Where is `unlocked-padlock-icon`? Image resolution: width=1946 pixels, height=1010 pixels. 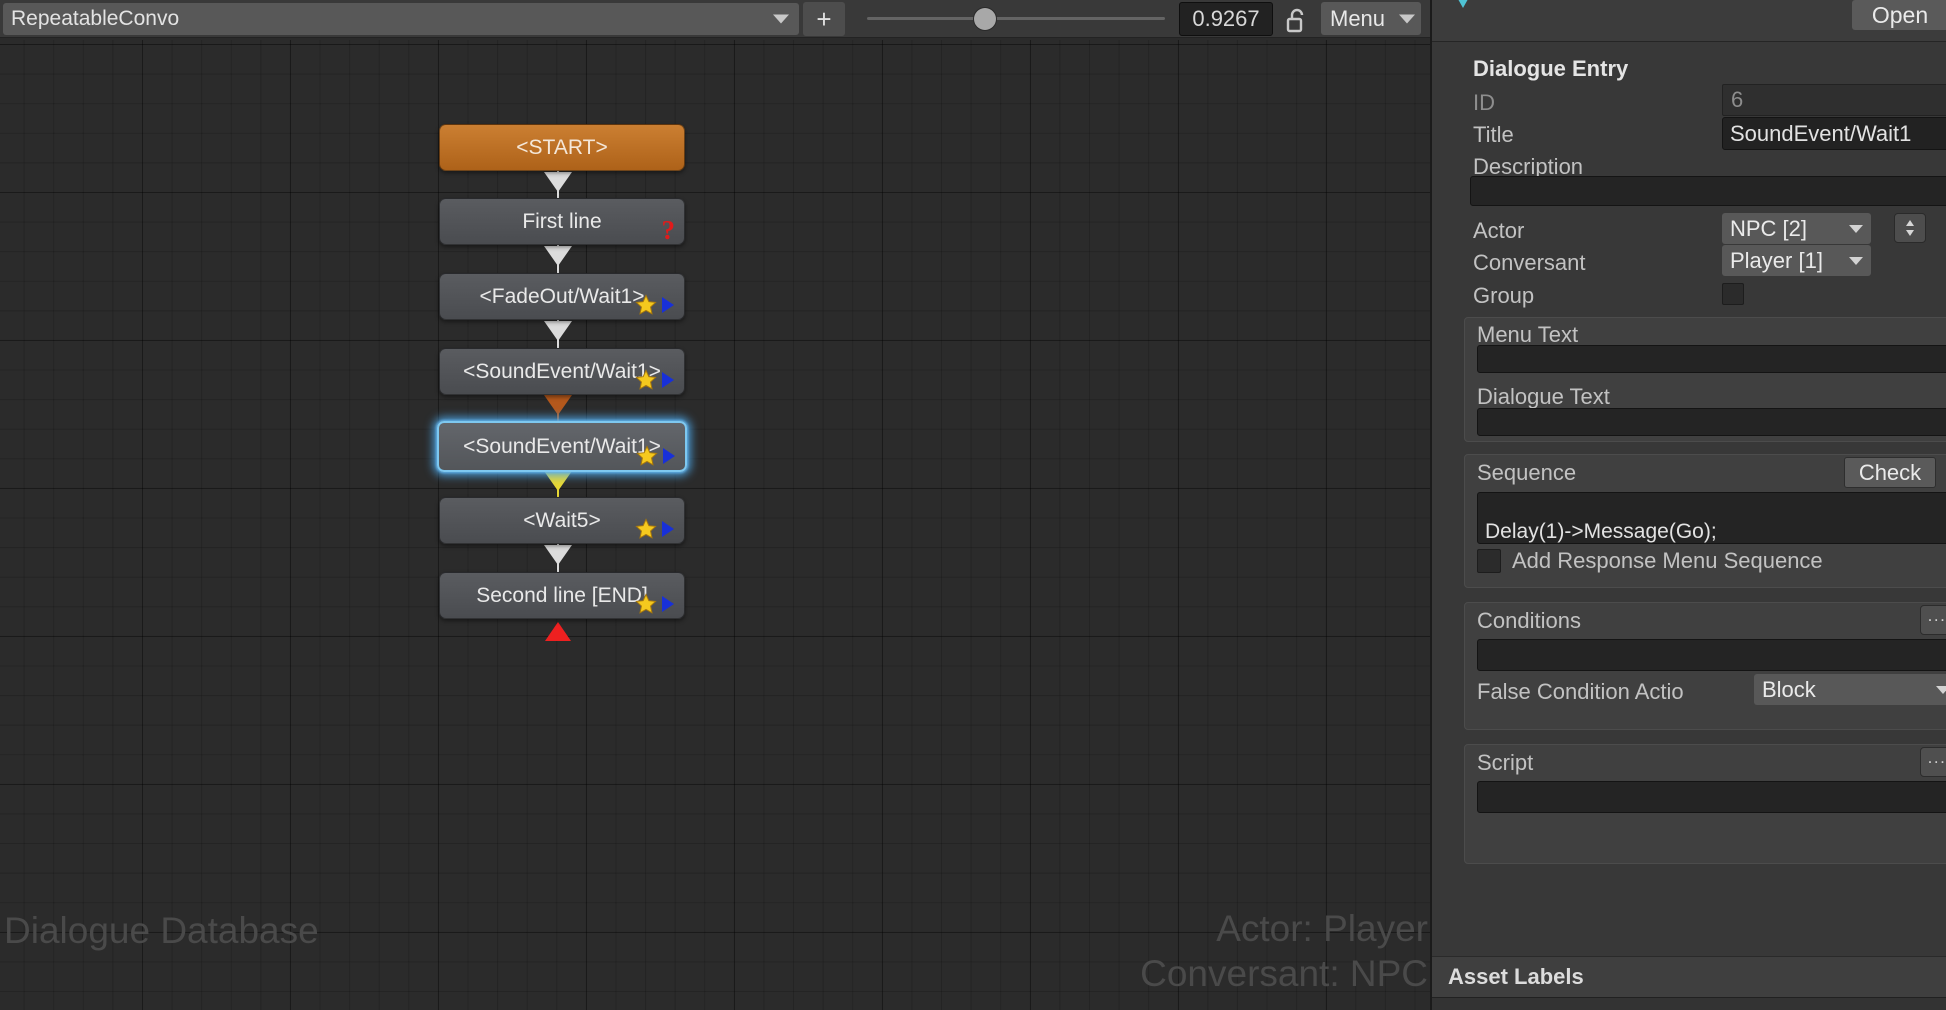 unlocked-padlock-icon is located at coordinates (1297, 19).